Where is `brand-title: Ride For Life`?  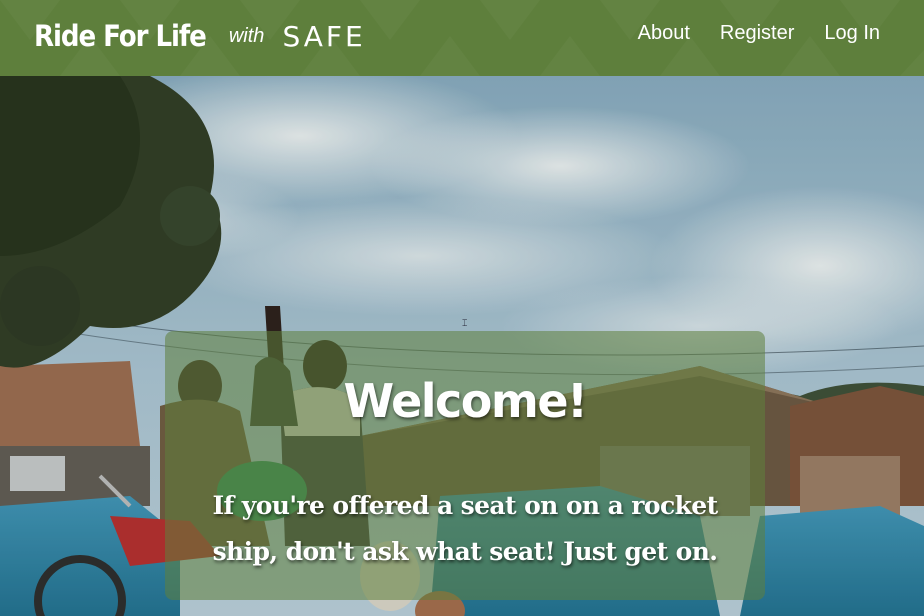 brand-title: Ride For Life is located at coordinates (120, 36).